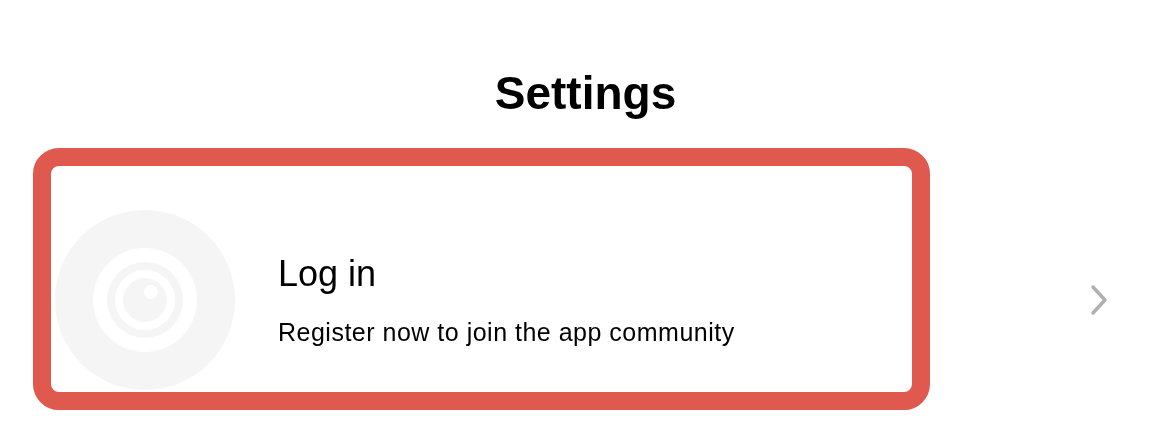  Describe the element at coordinates (1099, 300) in the screenshot. I see `chevron-right-icon` at that location.